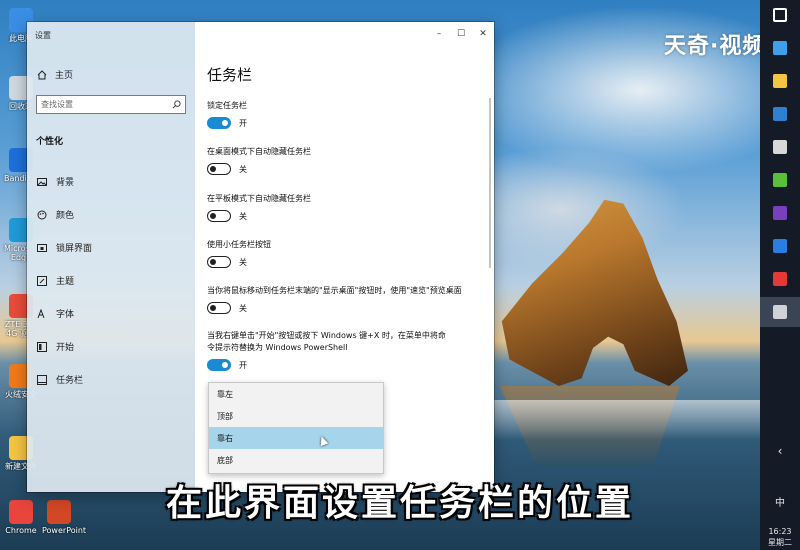 The image size is (800, 550). I want to click on home-icon, so click(42, 74).